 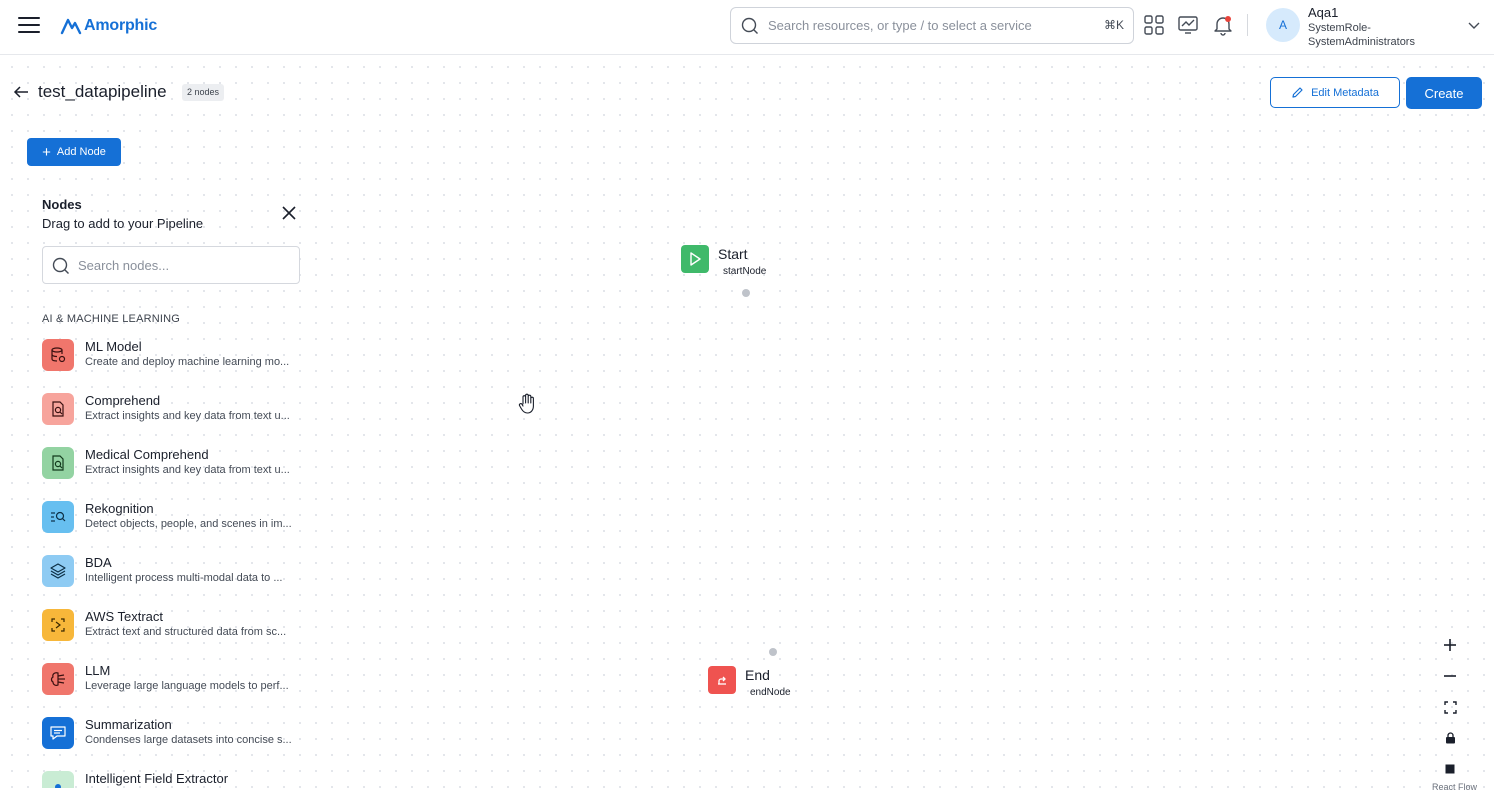 What do you see at coordinates (62, 204) in the screenshot?
I see `panel-title: Nodes` at bounding box center [62, 204].